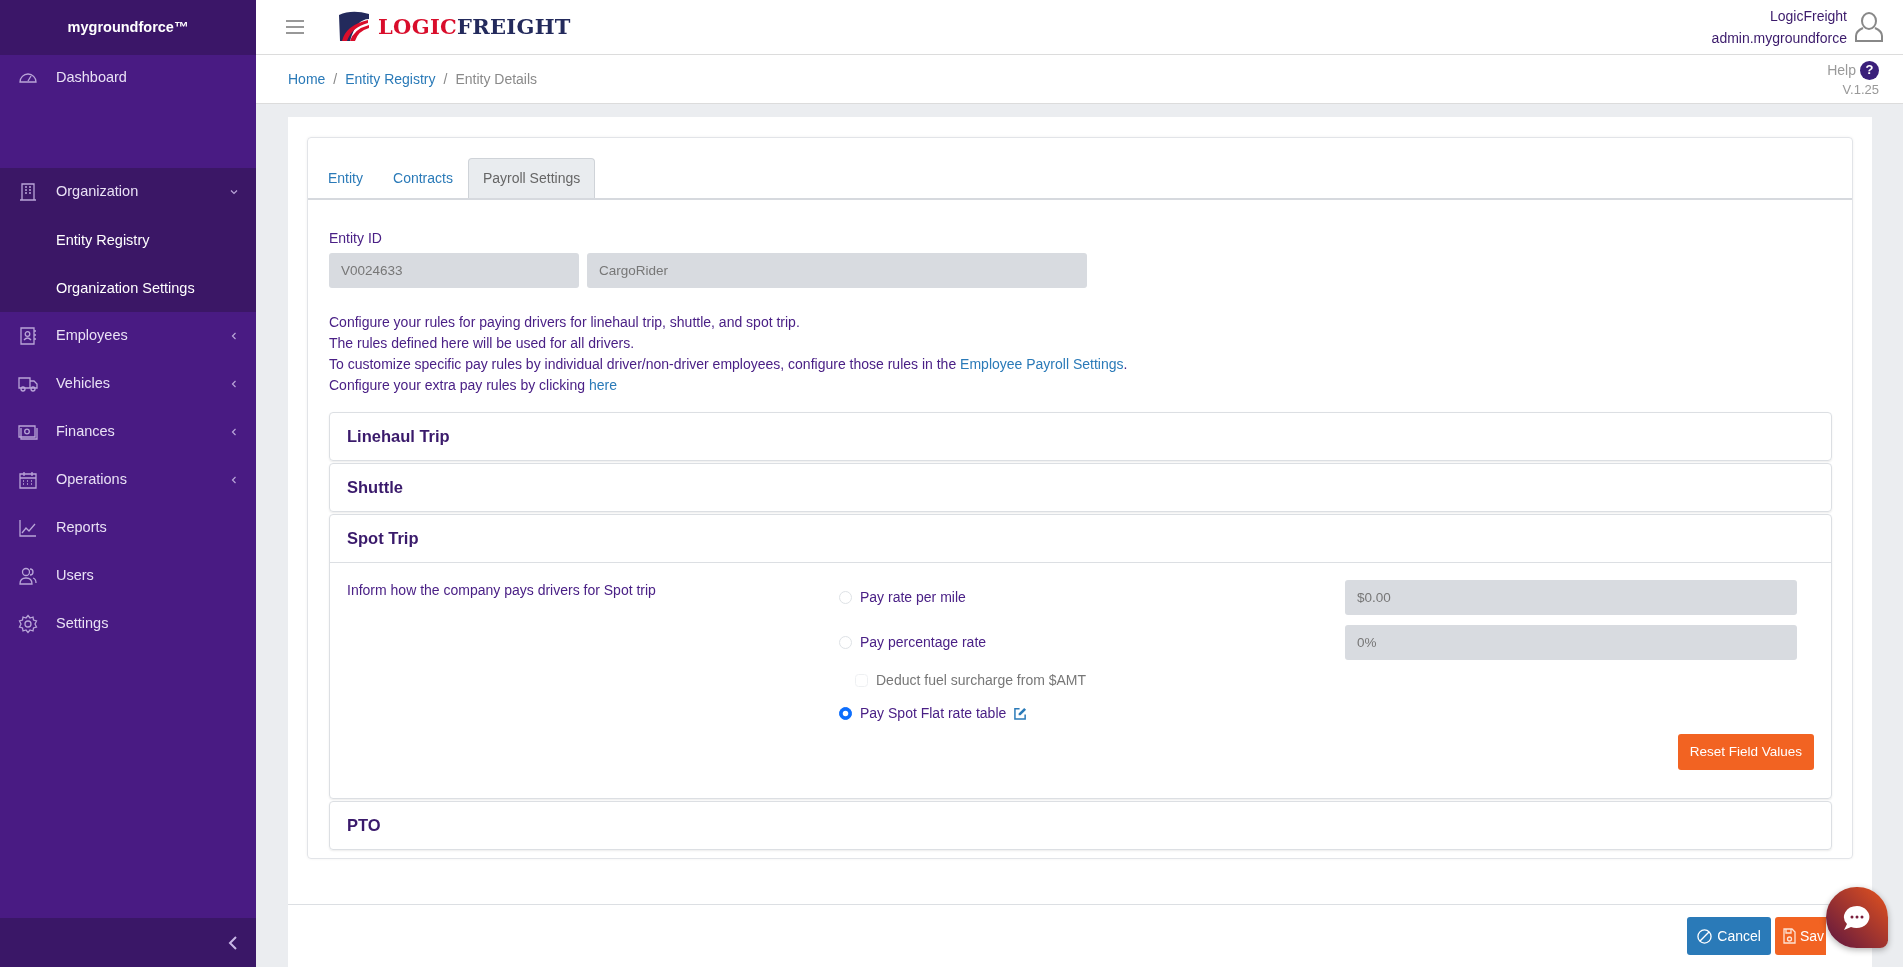  Describe the element at coordinates (502, 590) in the screenshot. I see `prompt-text: Inform how the company pays drivers for Spot trip` at that location.